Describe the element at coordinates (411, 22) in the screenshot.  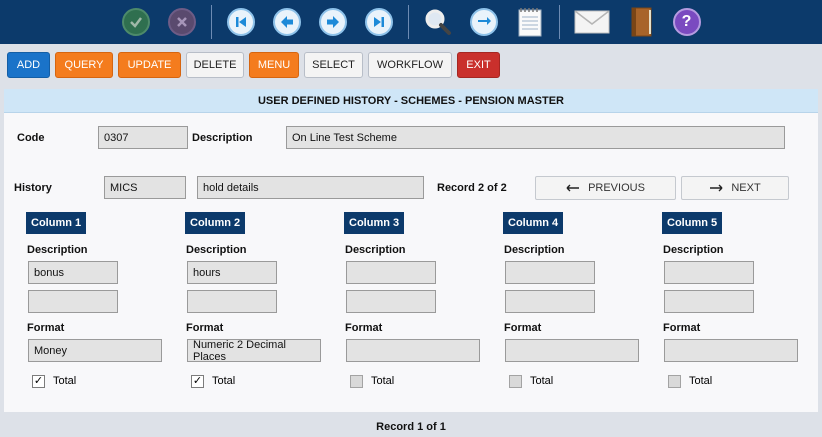
I see `top-toolbar: ?` at that location.